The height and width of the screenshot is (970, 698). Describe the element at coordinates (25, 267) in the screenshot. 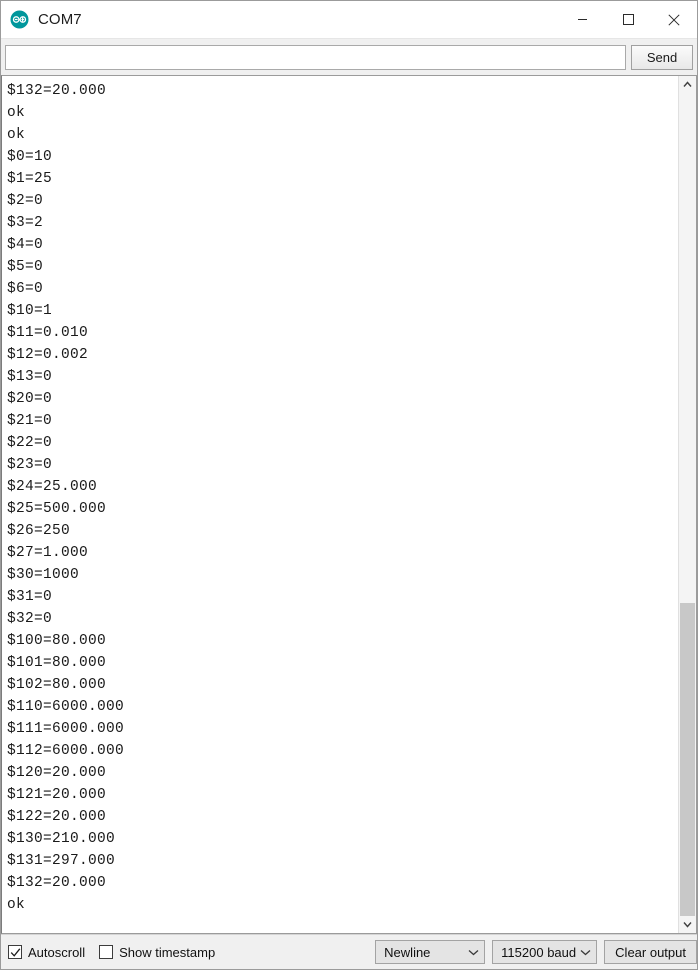

I see `serial-line: $5=0` at that location.